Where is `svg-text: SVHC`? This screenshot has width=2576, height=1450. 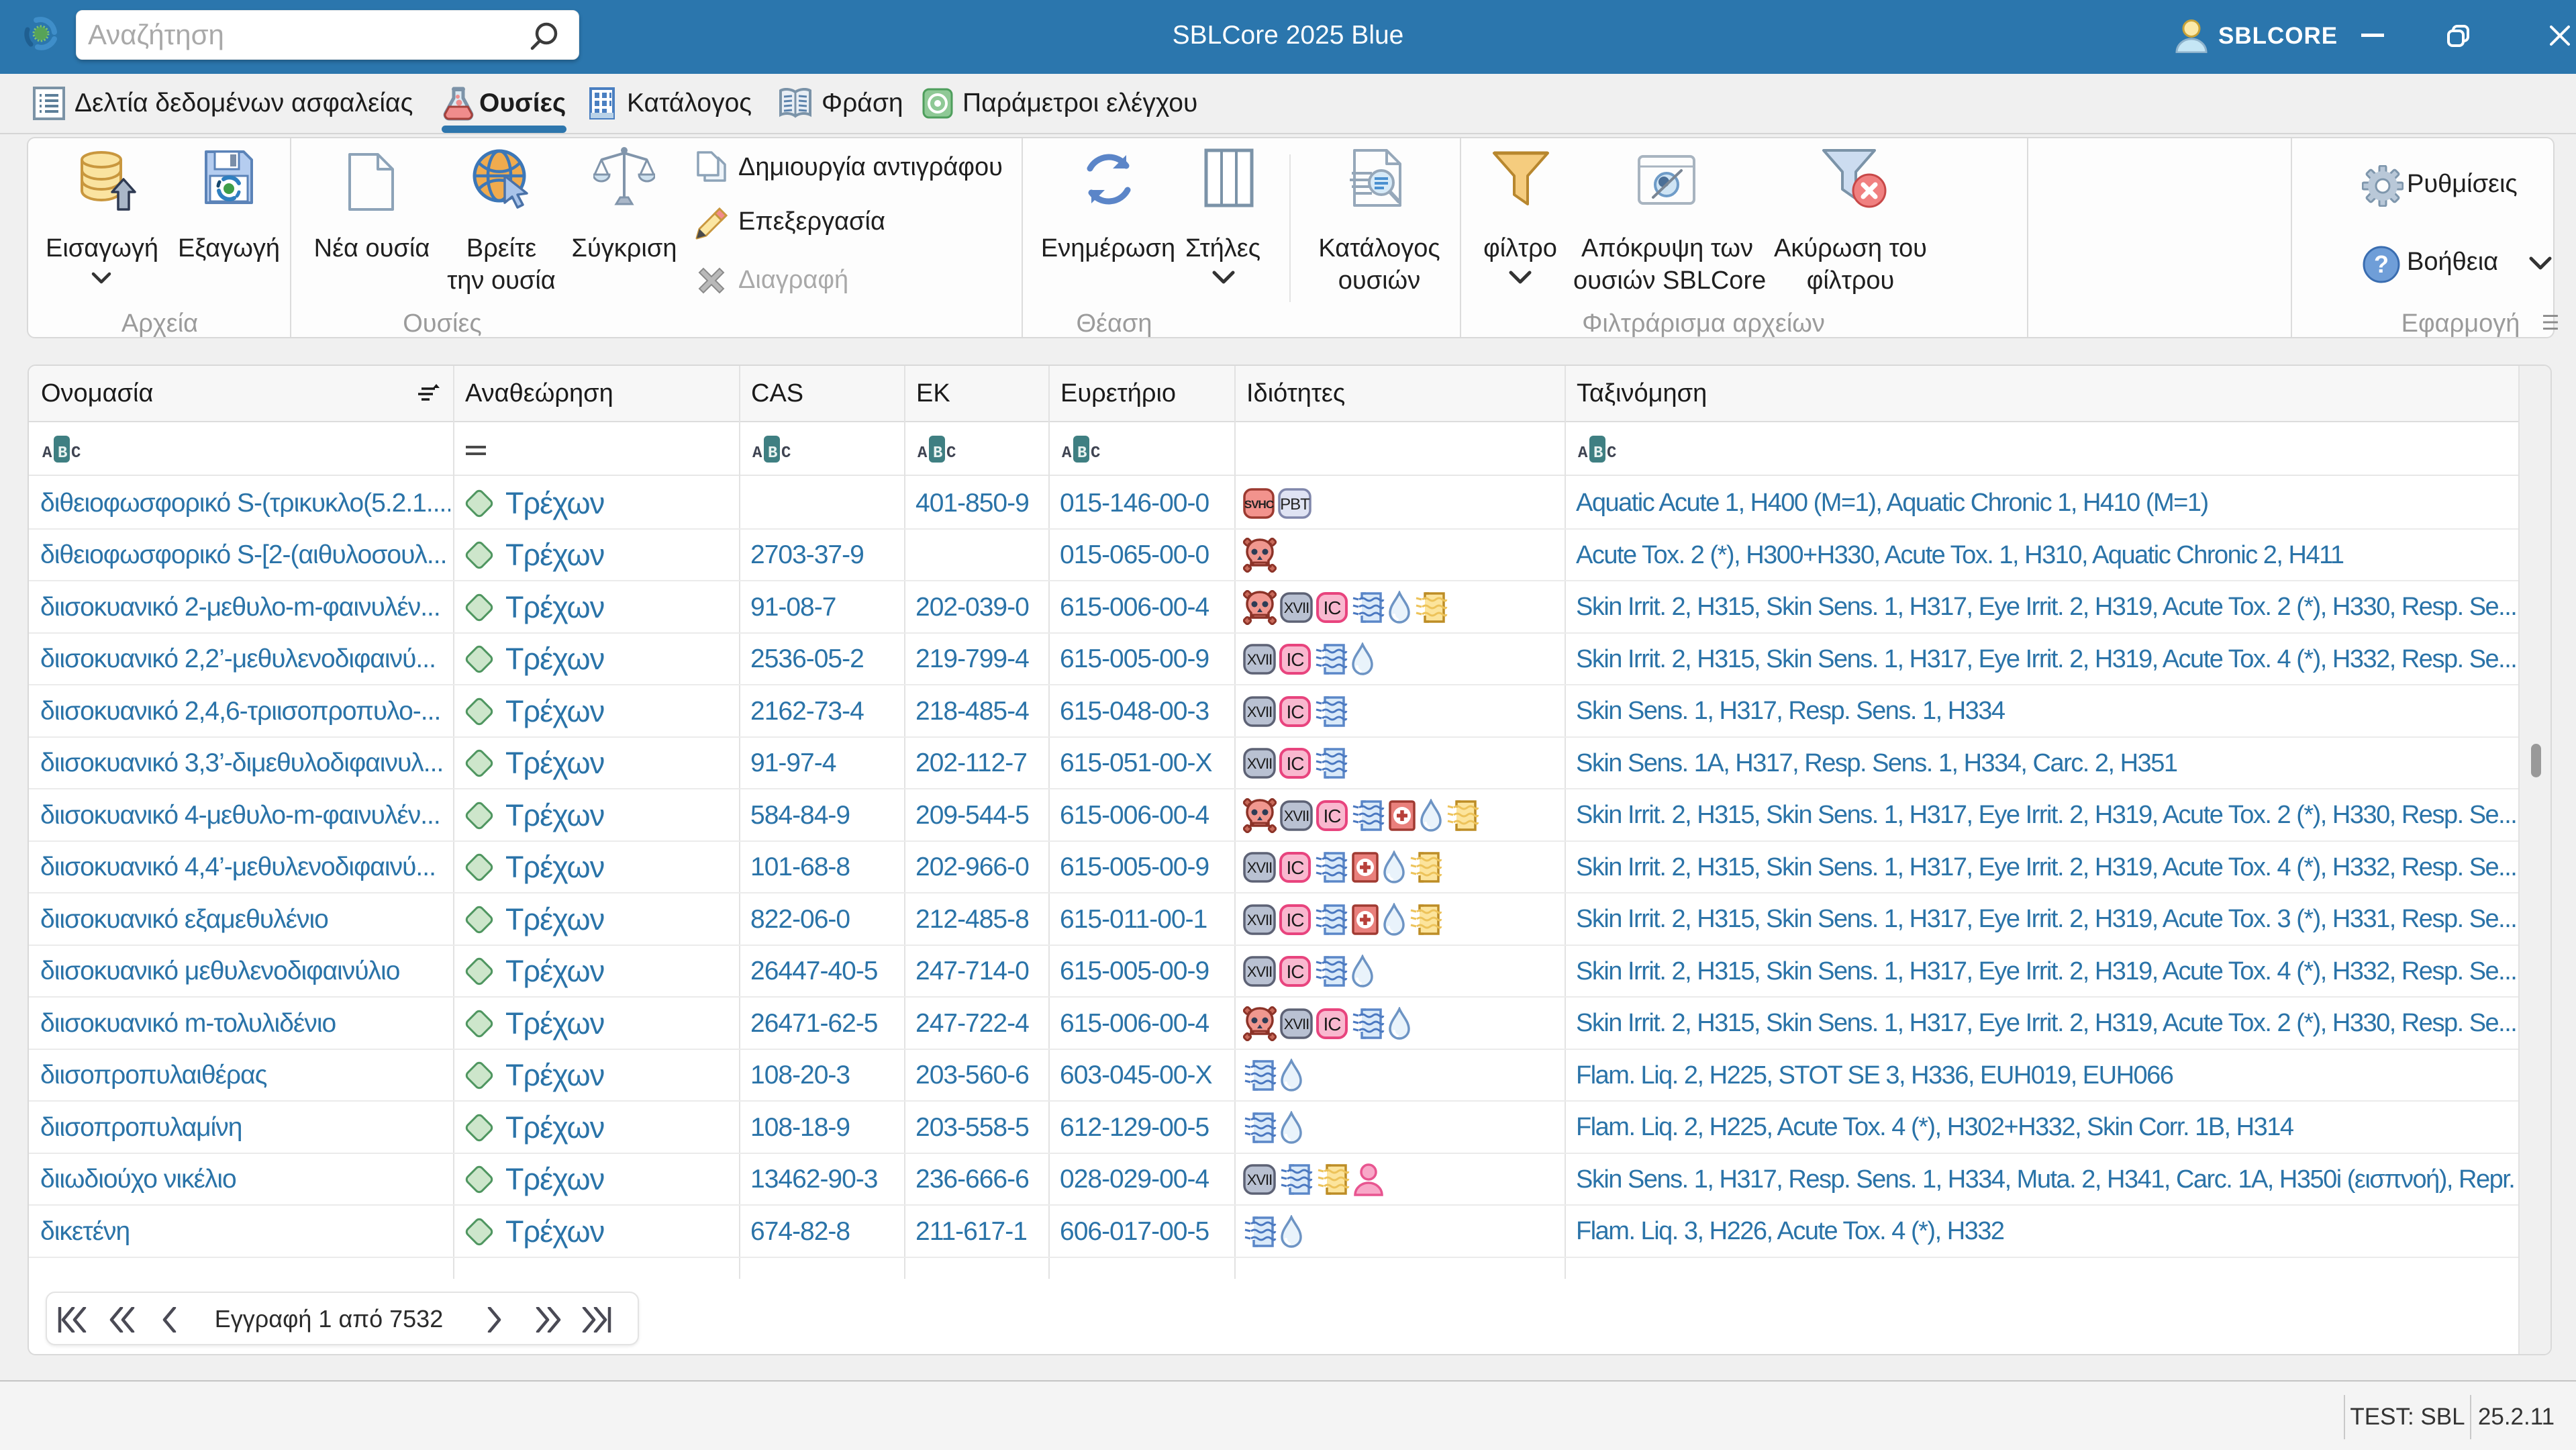
svg-text: SVHC is located at coordinates (1259, 504).